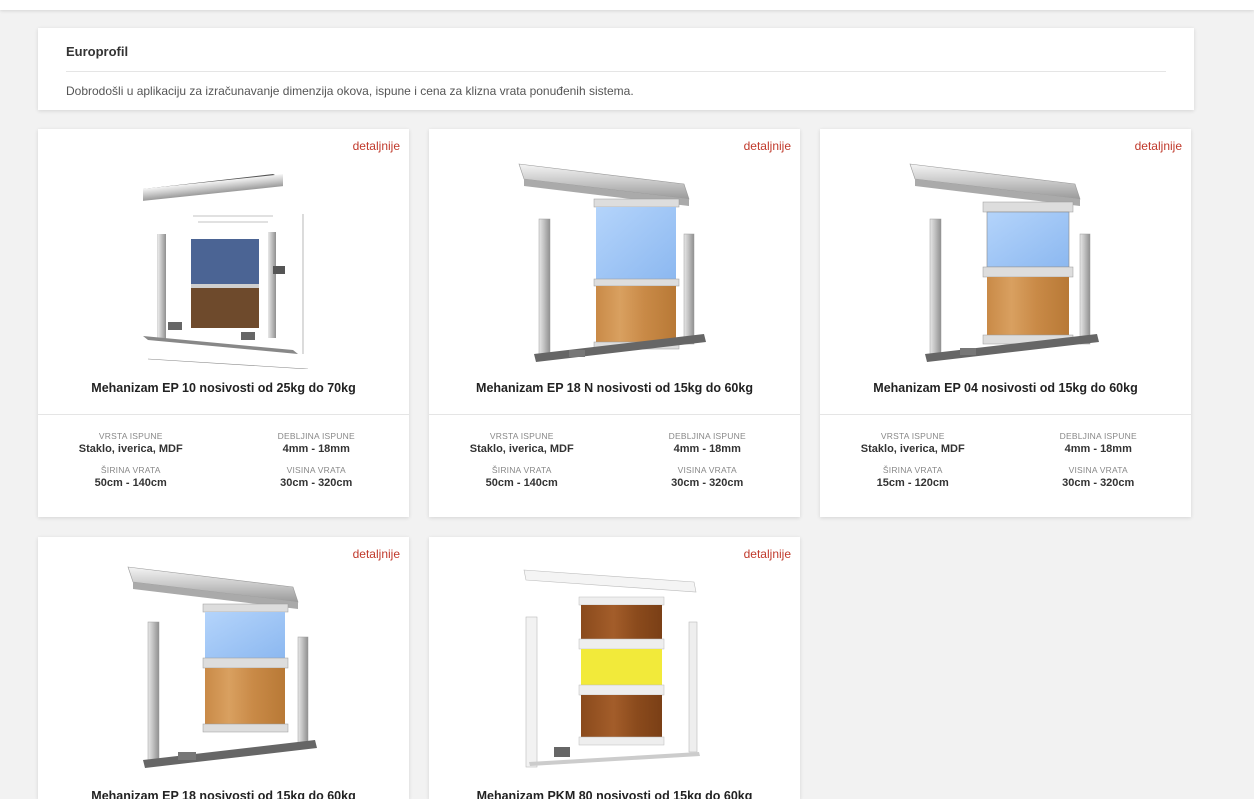 The width and height of the screenshot is (1254, 799). I want to click on ep10-technical-drawing-icon, so click(226, 271).